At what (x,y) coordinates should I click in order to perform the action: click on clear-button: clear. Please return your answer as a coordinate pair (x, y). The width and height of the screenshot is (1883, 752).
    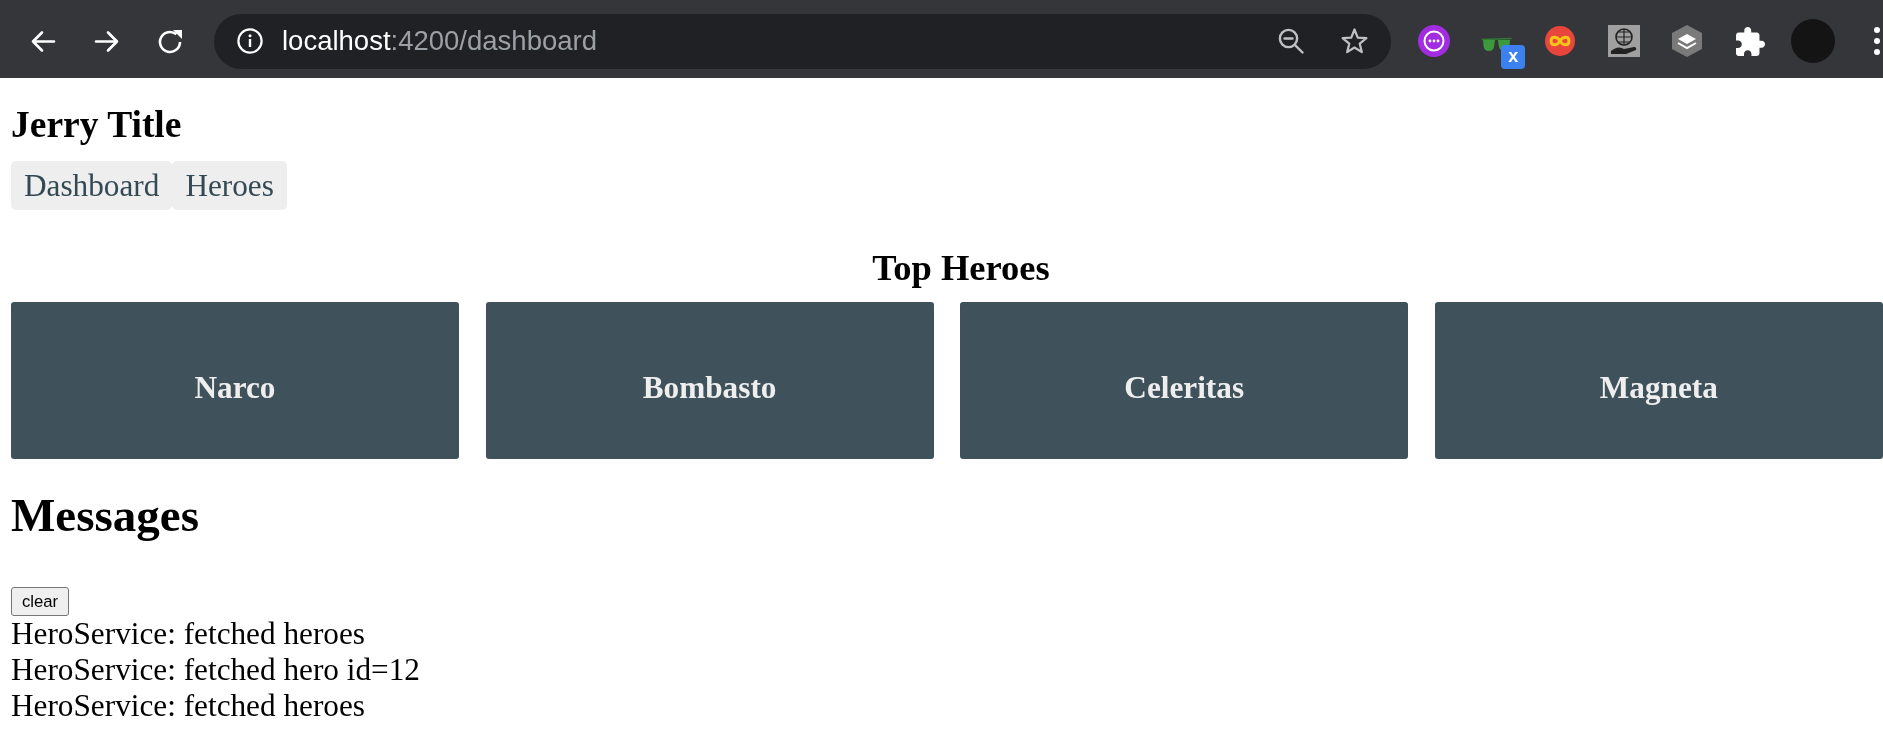
    Looking at the image, I should click on (40, 601).